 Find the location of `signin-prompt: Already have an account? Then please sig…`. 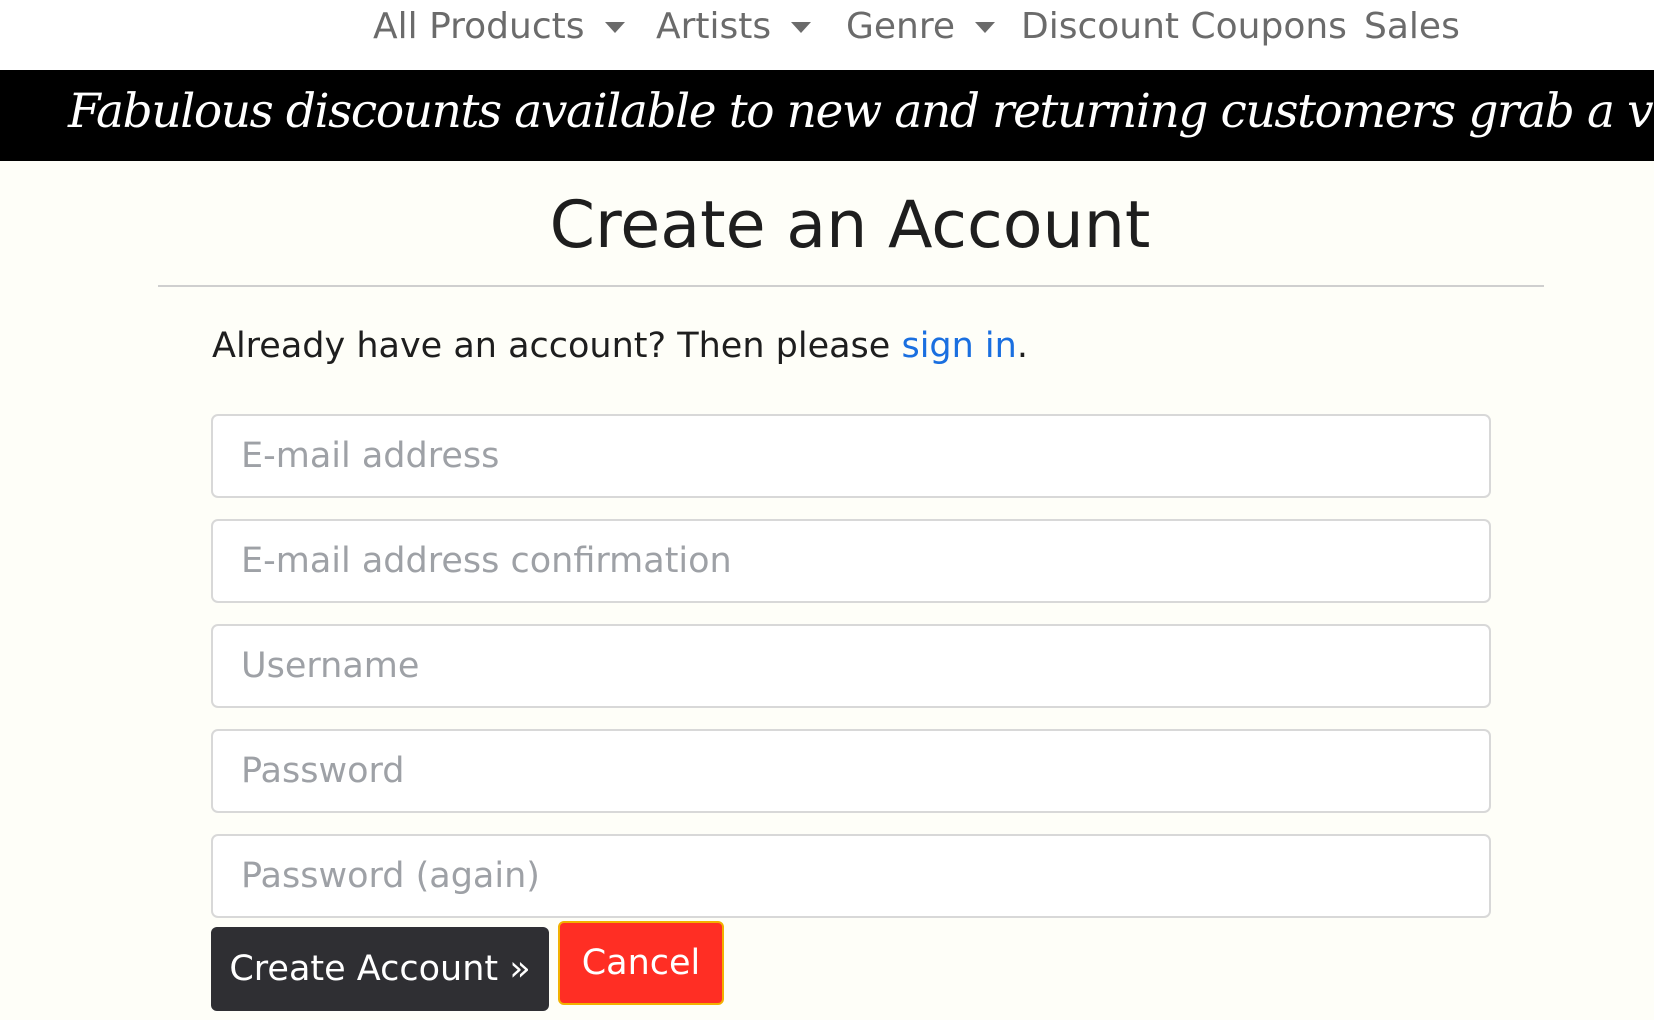

signin-prompt: Already have an account? Then please sig… is located at coordinates (620, 346).